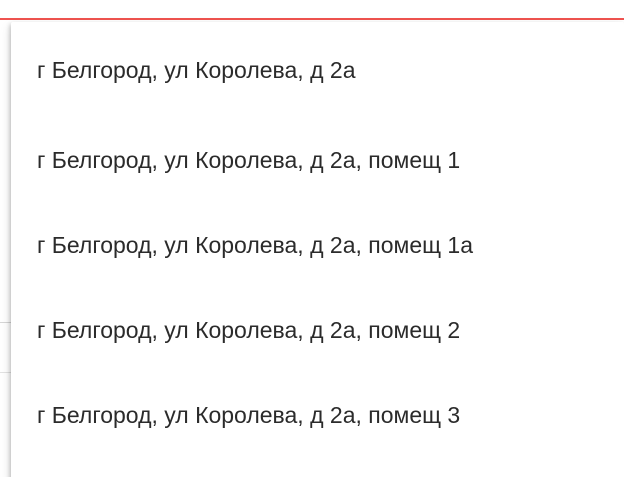  What do you see at coordinates (312, 7) in the screenshot?
I see `field-helper-row` at bounding box center [312, 7].